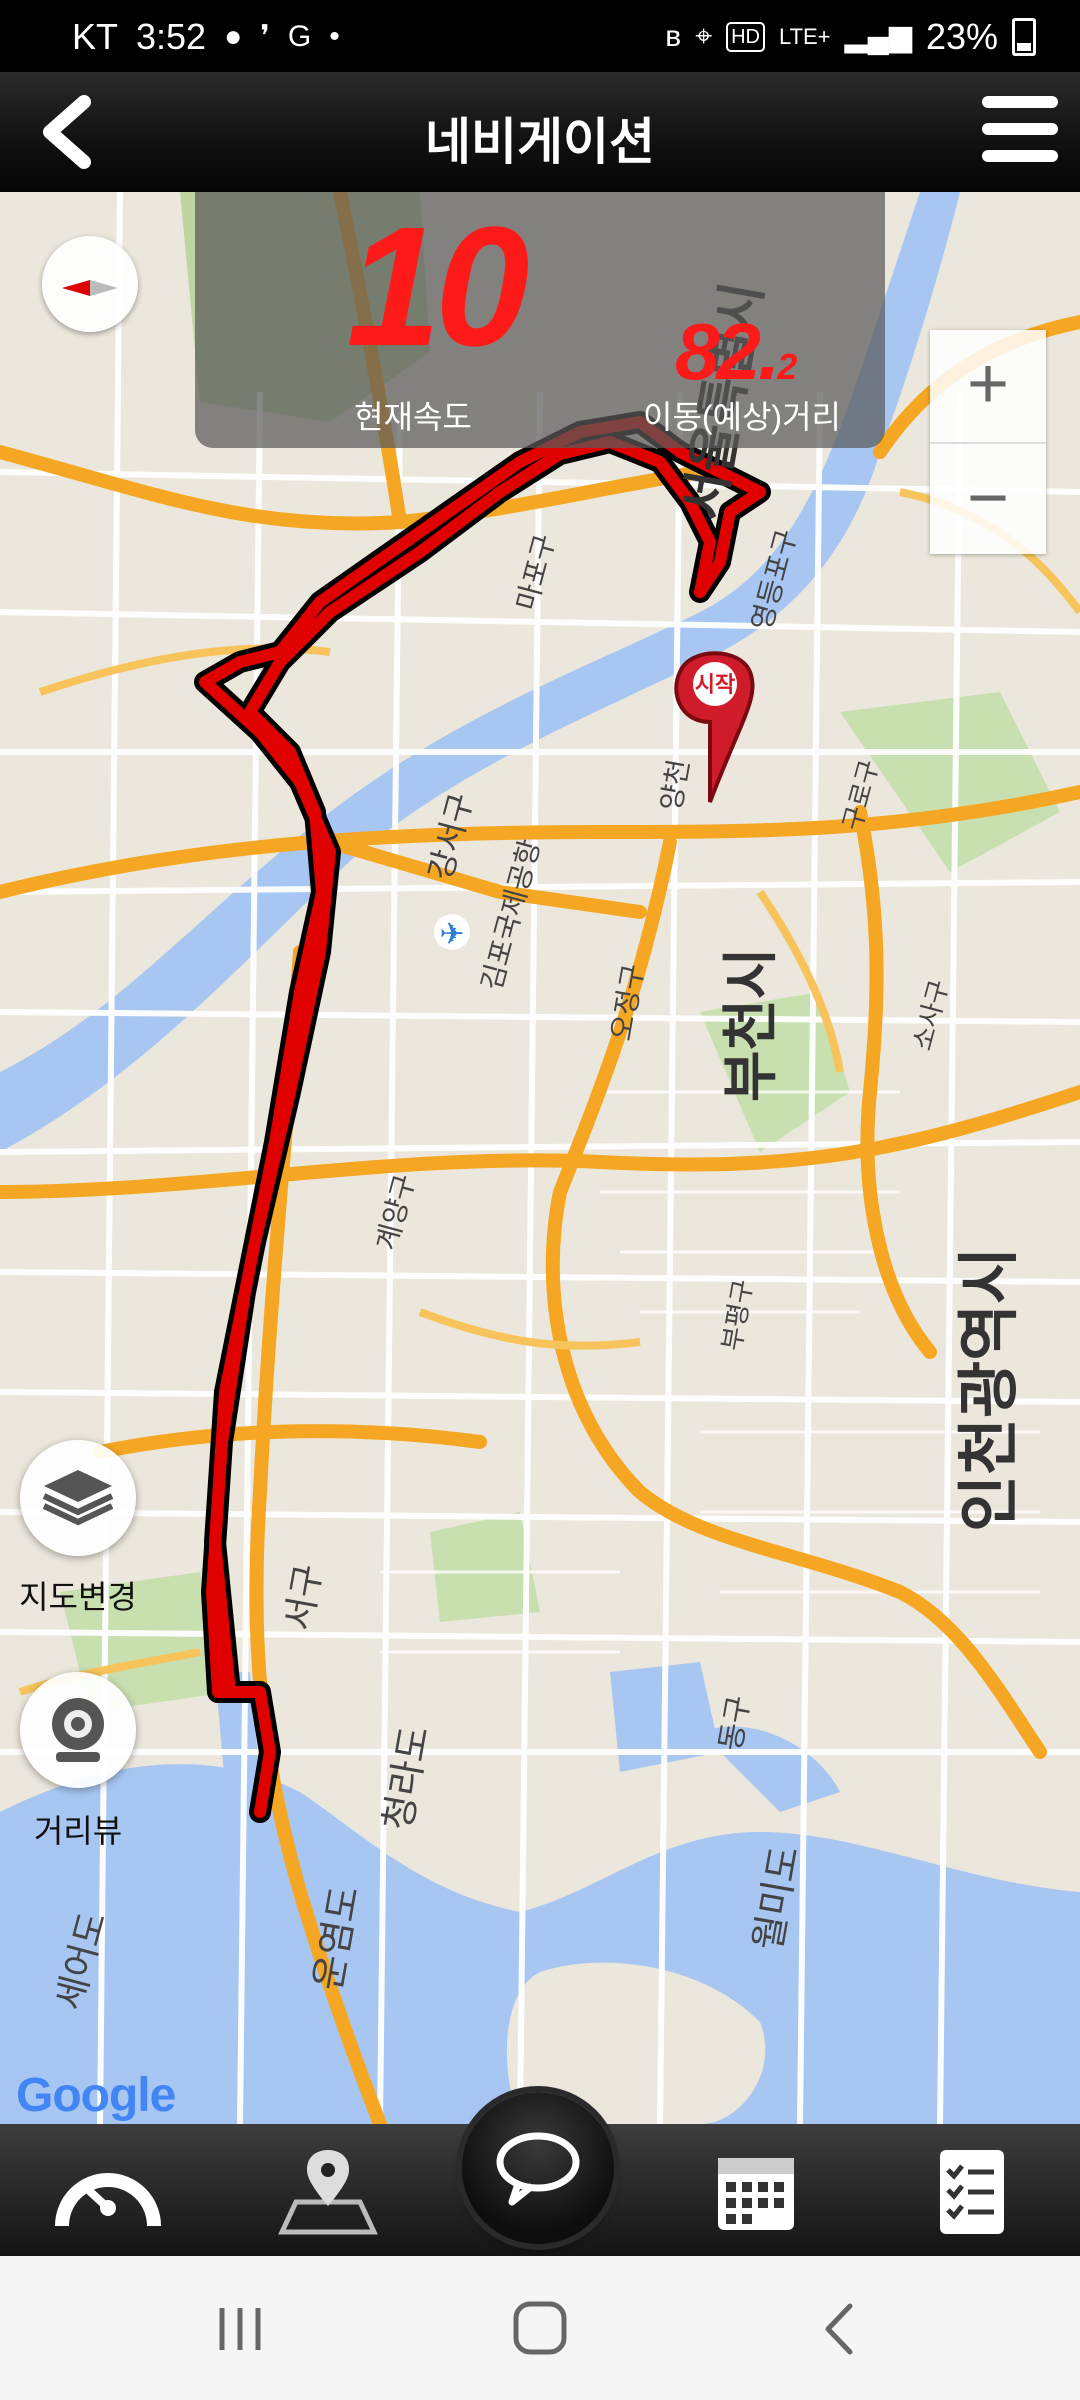  Describe the element at coordinates (233, 36) in the screenshot. I see `message-icon: ●` at that location.